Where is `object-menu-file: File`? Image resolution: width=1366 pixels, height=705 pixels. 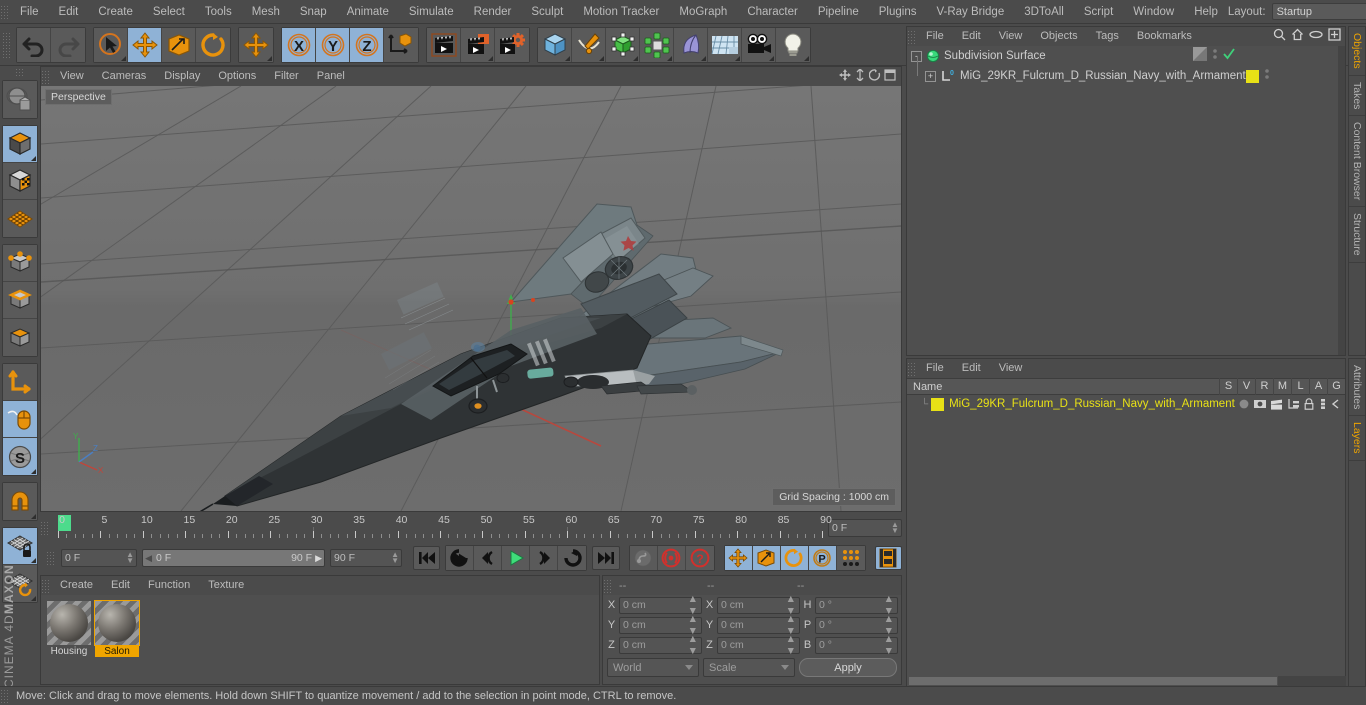 object-menu-file: File is located at coordinates (935, 36).